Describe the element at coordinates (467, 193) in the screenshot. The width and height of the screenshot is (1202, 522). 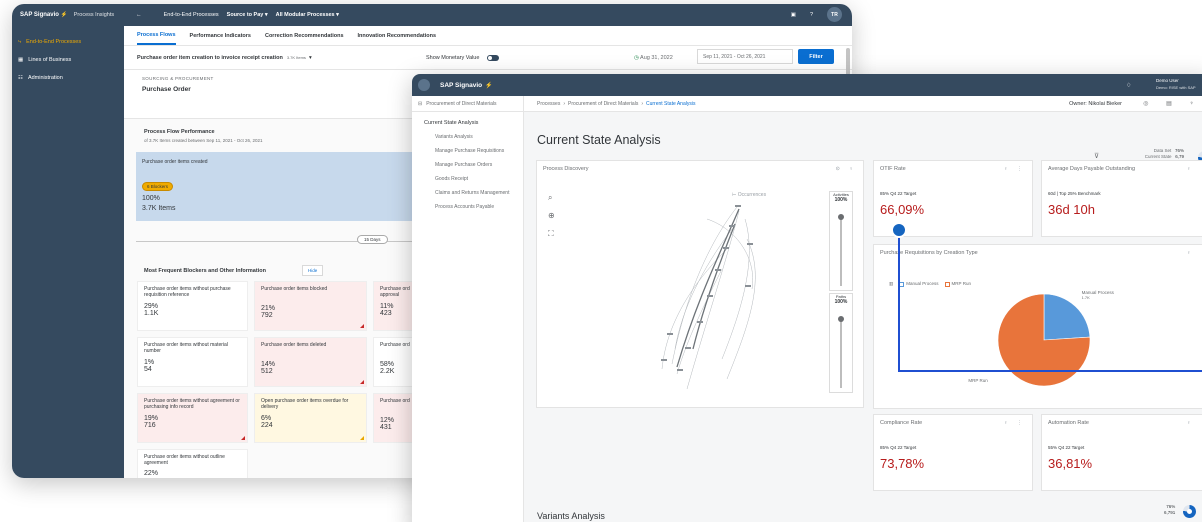
I see `nav-link-claims: Claims and Returns Management` at that location.